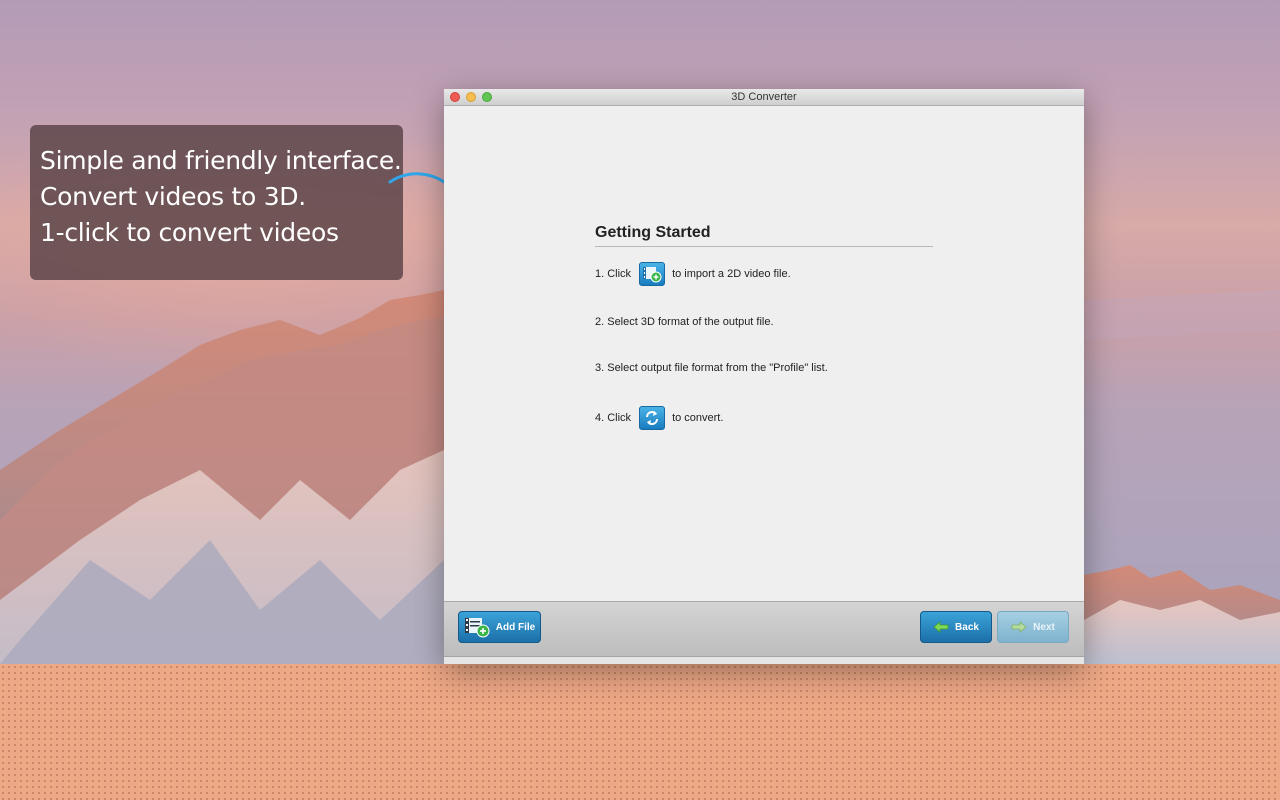 The height and width of the screenshot is (800, 1280). I want to click on back-button: Back, so click(956, 627).